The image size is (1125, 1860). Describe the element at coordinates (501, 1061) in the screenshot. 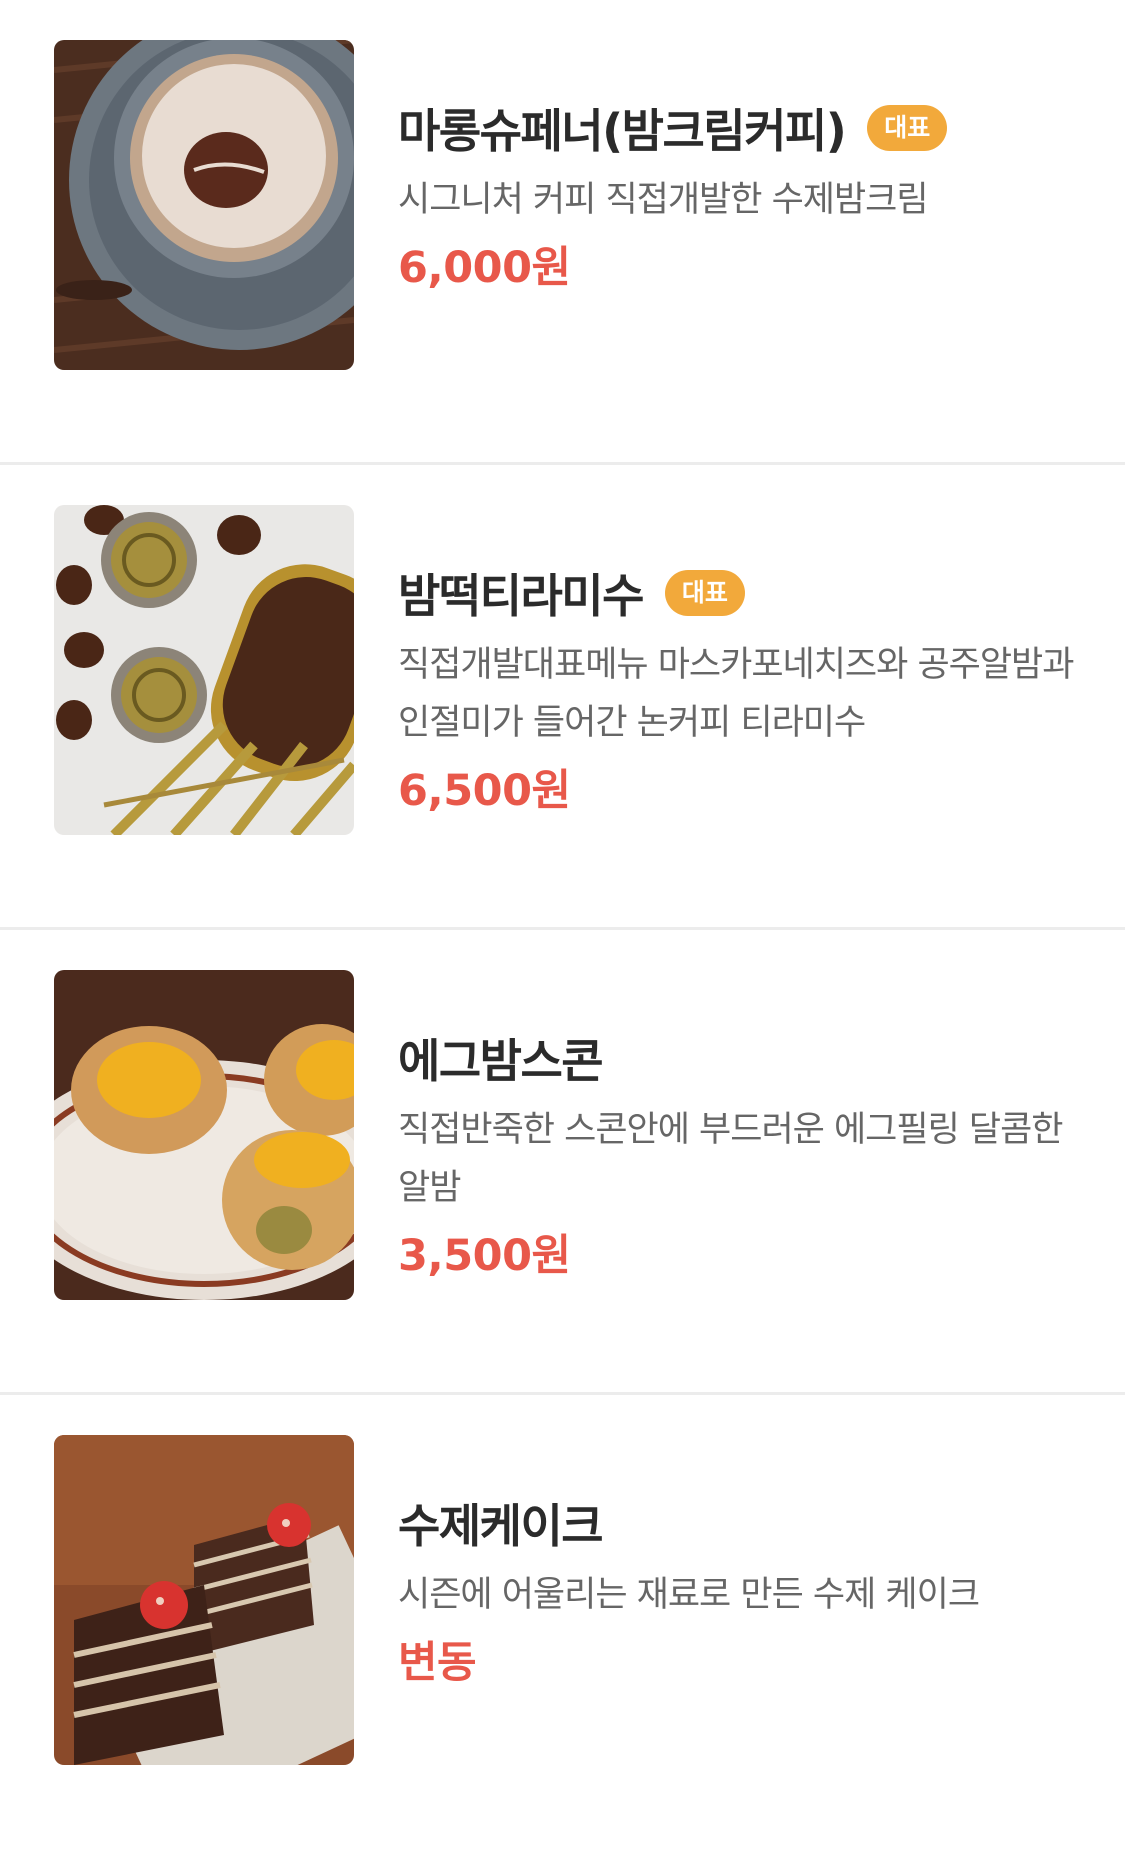

I see `menu-item-title: 에그밤스콘` at that location.